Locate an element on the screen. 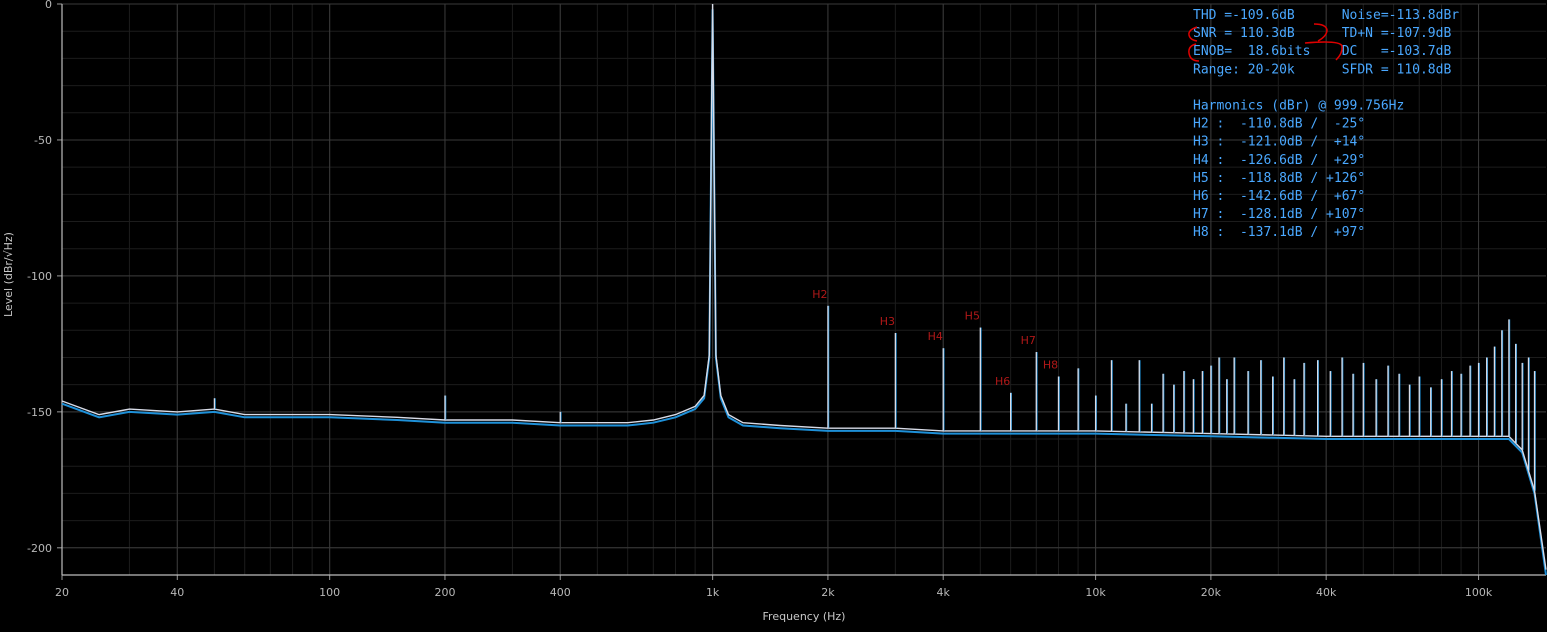 Image resolution: width=1547 pixels, height=632 pixels. harmonic-label: H6 is located at coordinates (1002, 381).